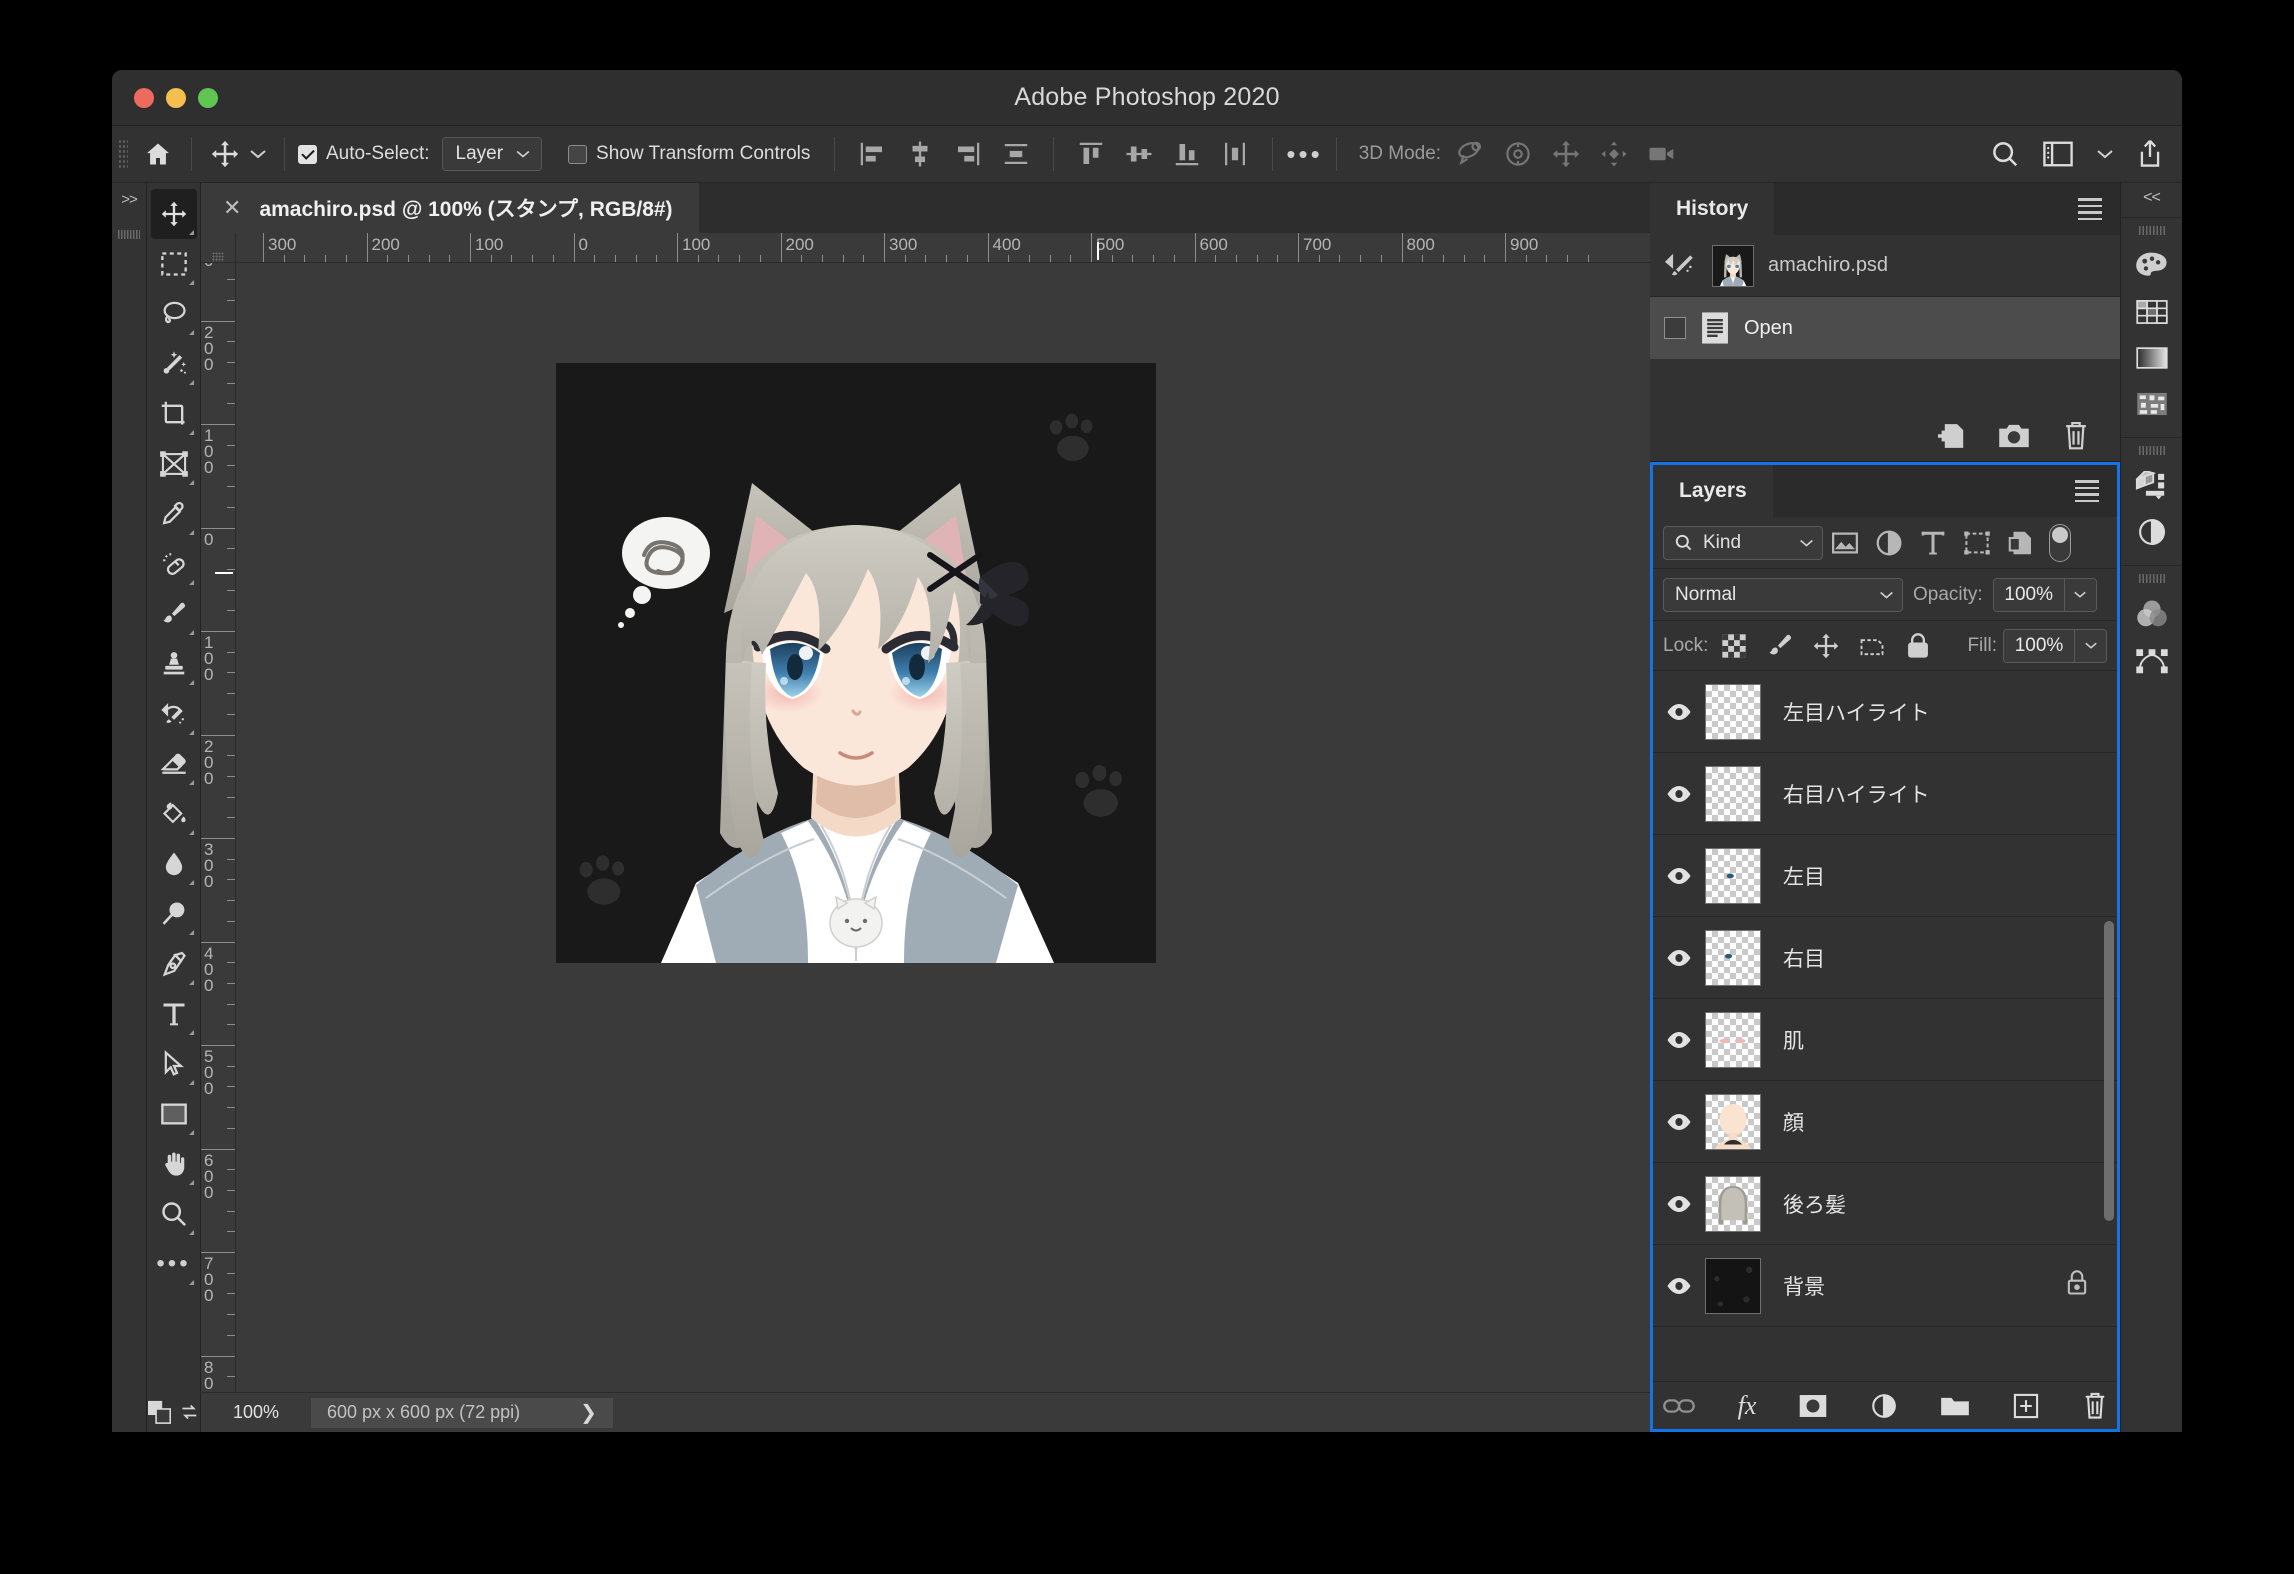  I want to click on document-tab: ✕ amachiro.psd @ 100% (スタンプ, RGB/8#), so click(450, 208).